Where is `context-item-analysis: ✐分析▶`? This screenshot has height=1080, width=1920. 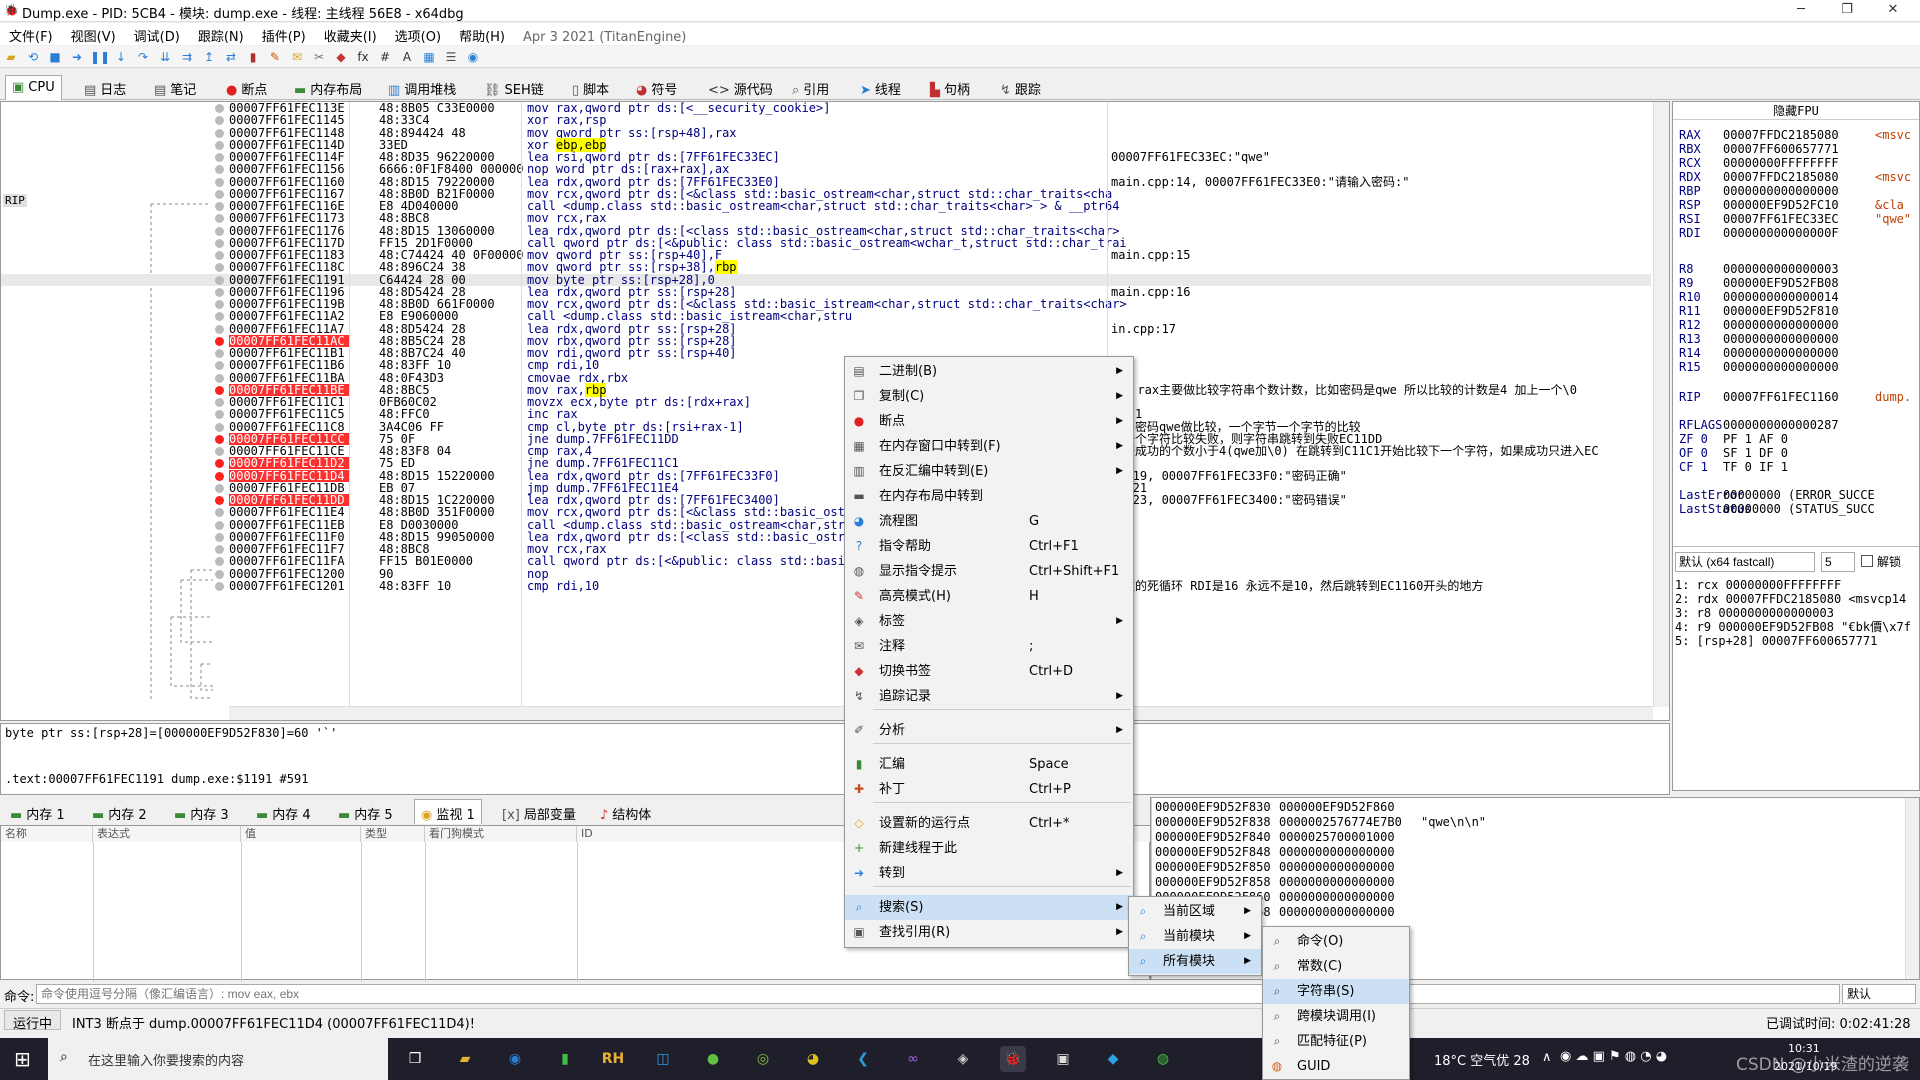
context-item-analysis: ✐分析▶ is located at coordinates (989, 730).